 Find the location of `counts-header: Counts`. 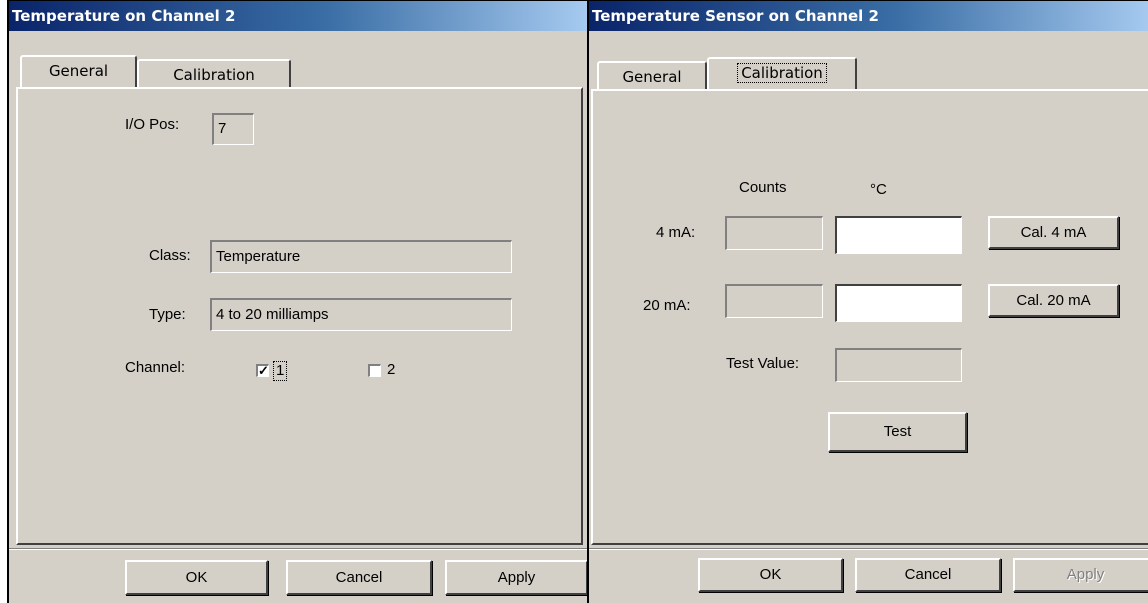

counts-header: Counts is located at coordinates (763, 187).